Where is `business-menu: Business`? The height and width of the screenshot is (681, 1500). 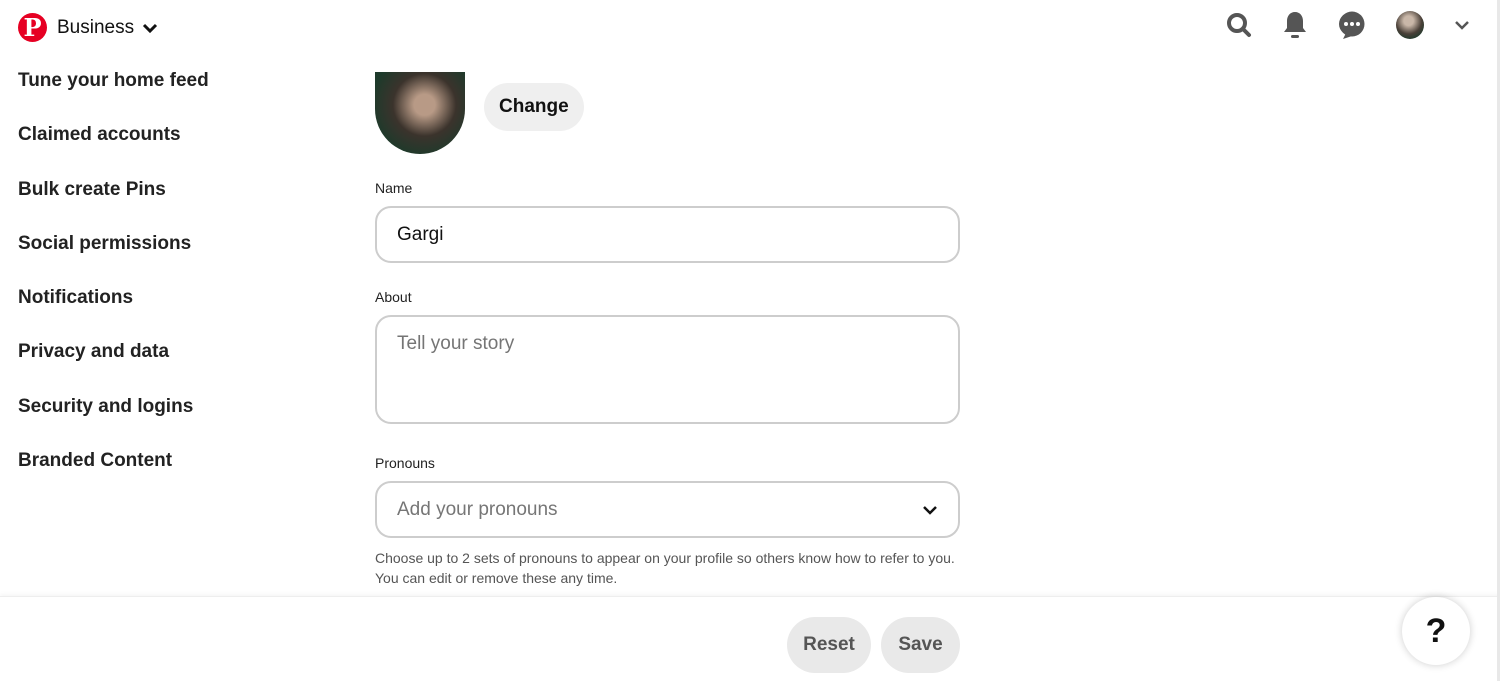
business-menu: Business is located at coordinates (107, 28).